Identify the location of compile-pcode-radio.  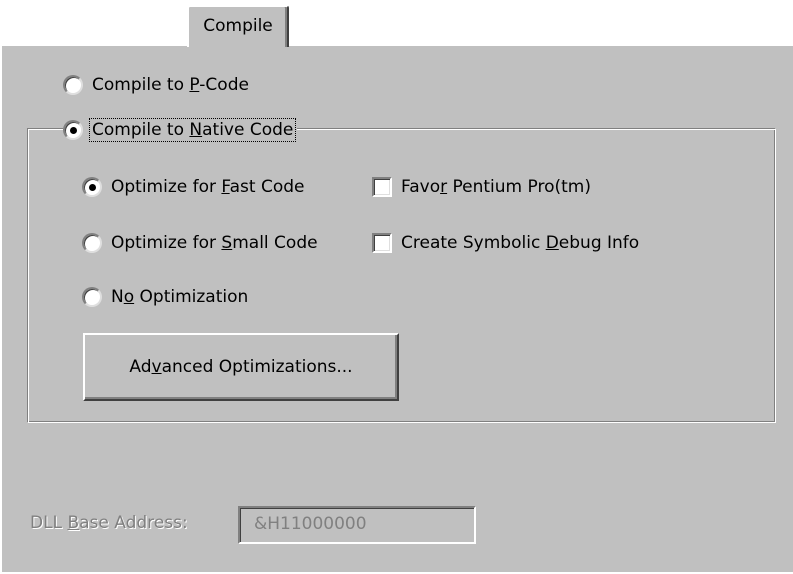
(73, 85).